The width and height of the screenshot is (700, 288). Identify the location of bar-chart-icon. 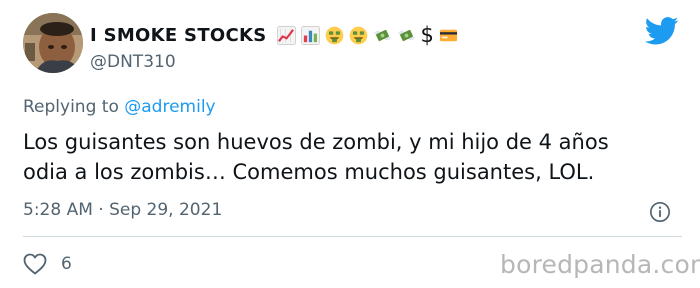
(310, 35).